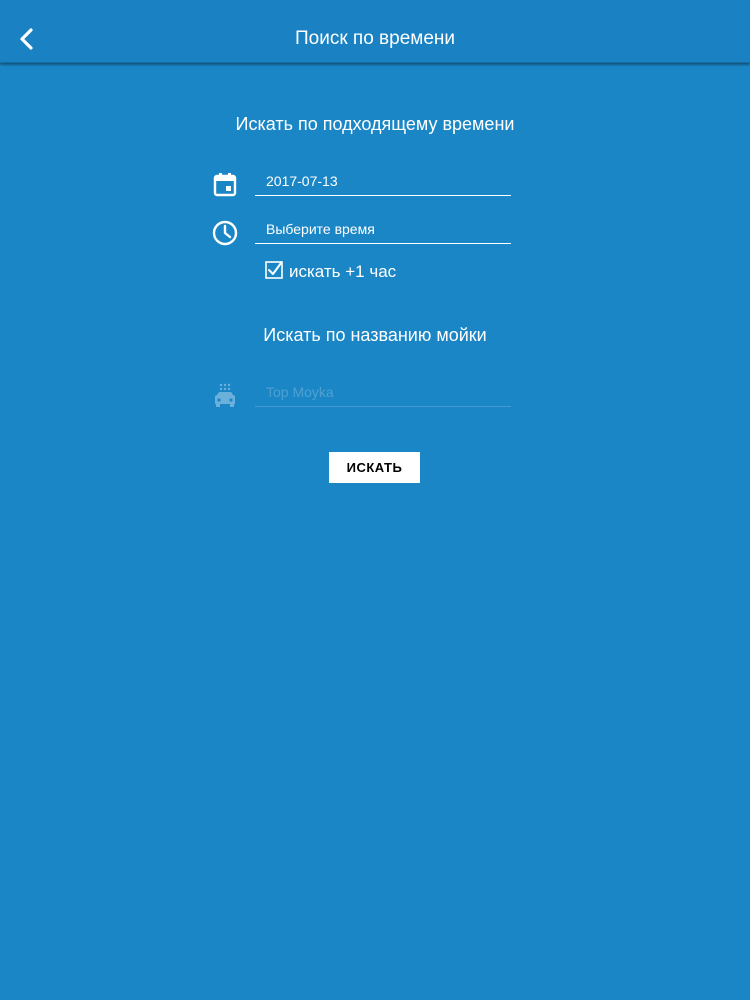 This screenshot has width=750, height=1000. I want to click on time-field: Выберите время, so click(383, 229).